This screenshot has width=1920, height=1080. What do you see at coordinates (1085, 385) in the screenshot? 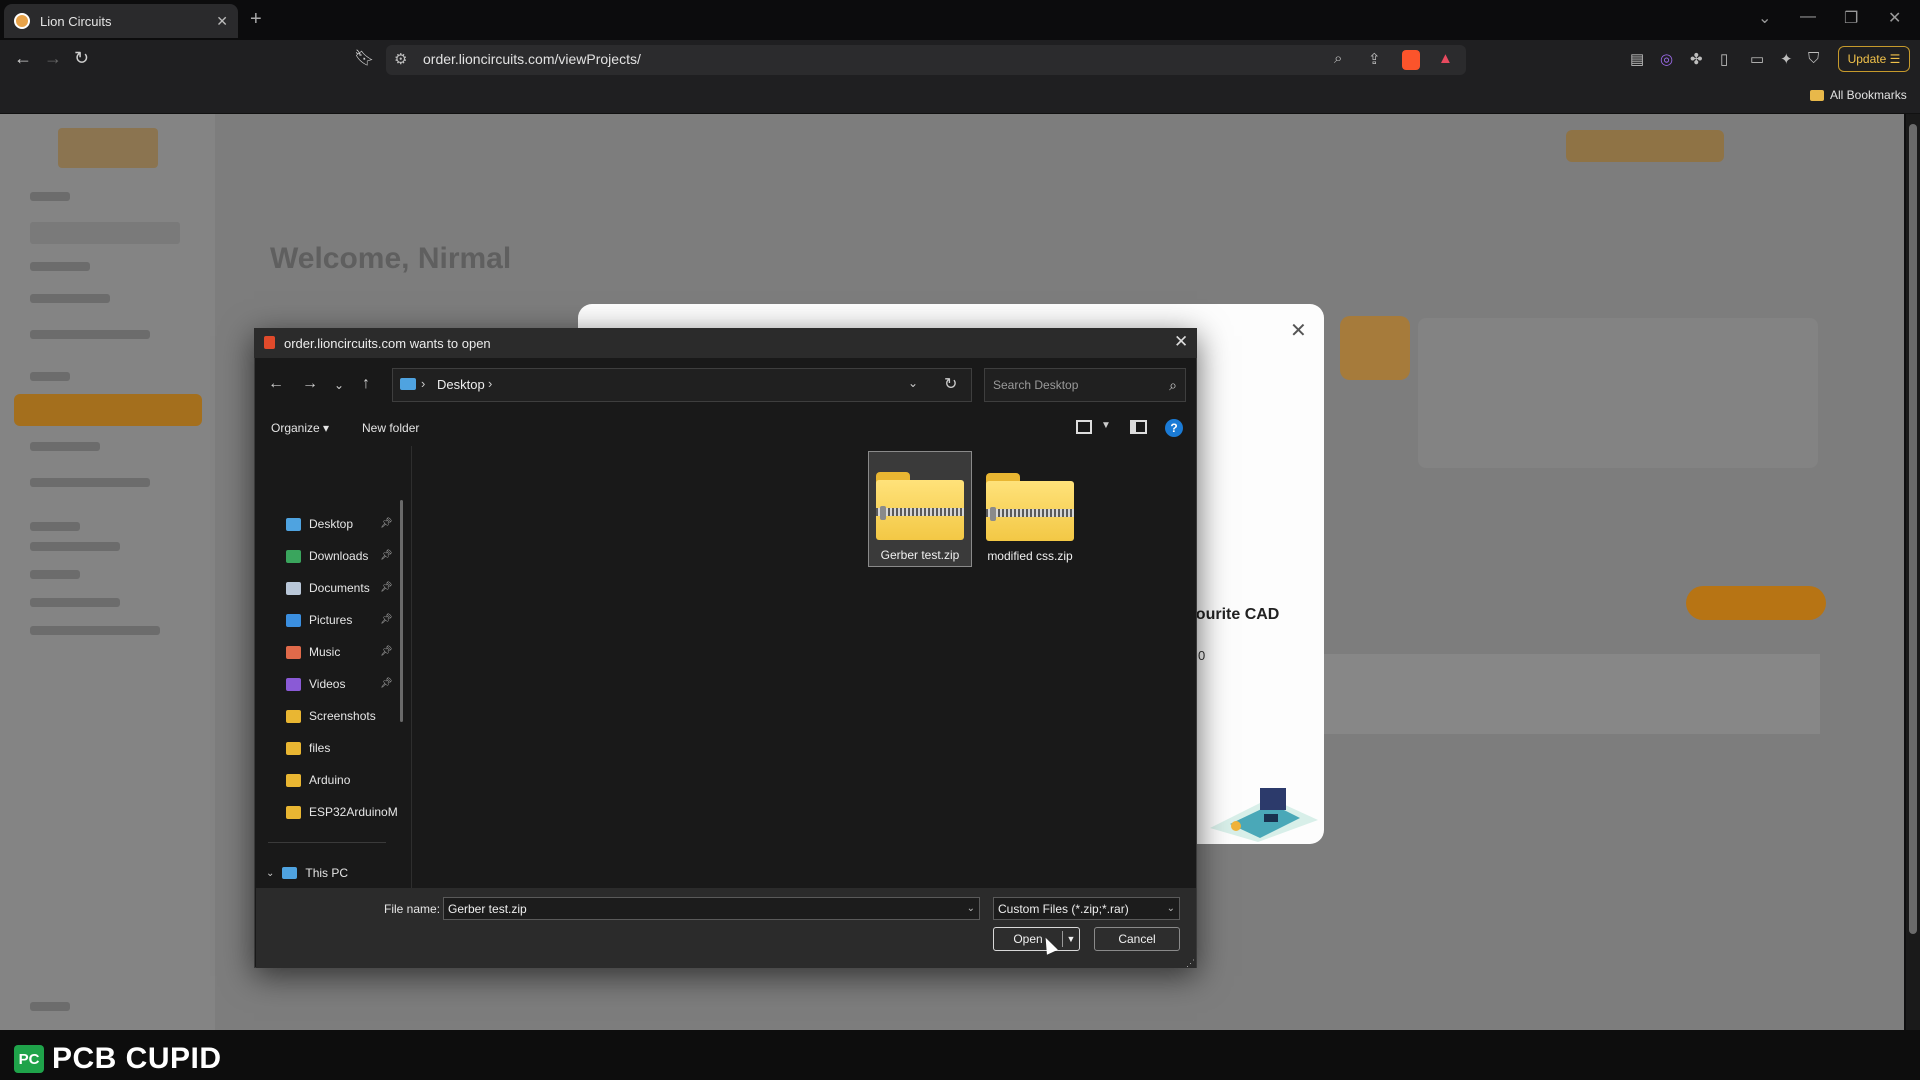
I see `search-input: Search Desktop ⌕` at bounding box center [1085, 385].